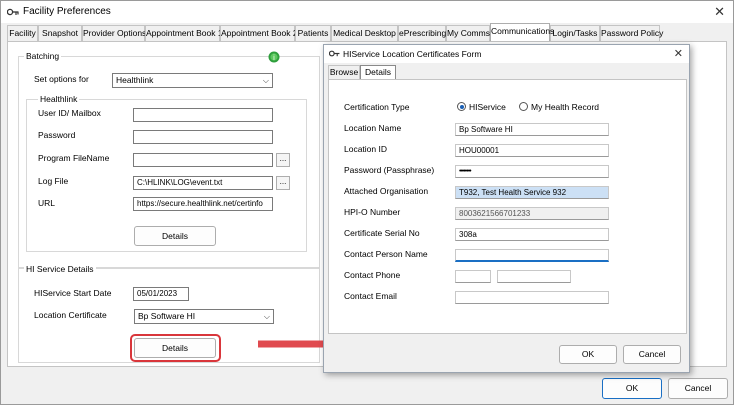 The width and height of the screenshot is (734, 405). Describe the element at coordinates (523, 106) in the screenshot. I see `radio-my-health-record` at that location.